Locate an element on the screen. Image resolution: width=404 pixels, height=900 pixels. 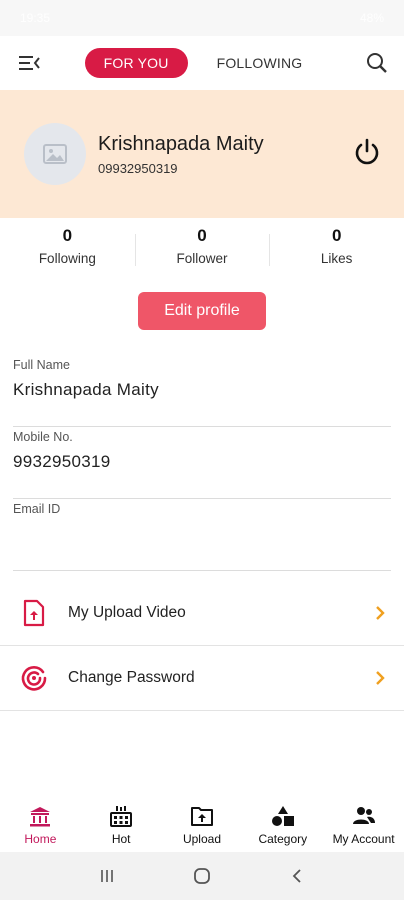
bottom-nav-category: Category is located at coordinates (282, 826).